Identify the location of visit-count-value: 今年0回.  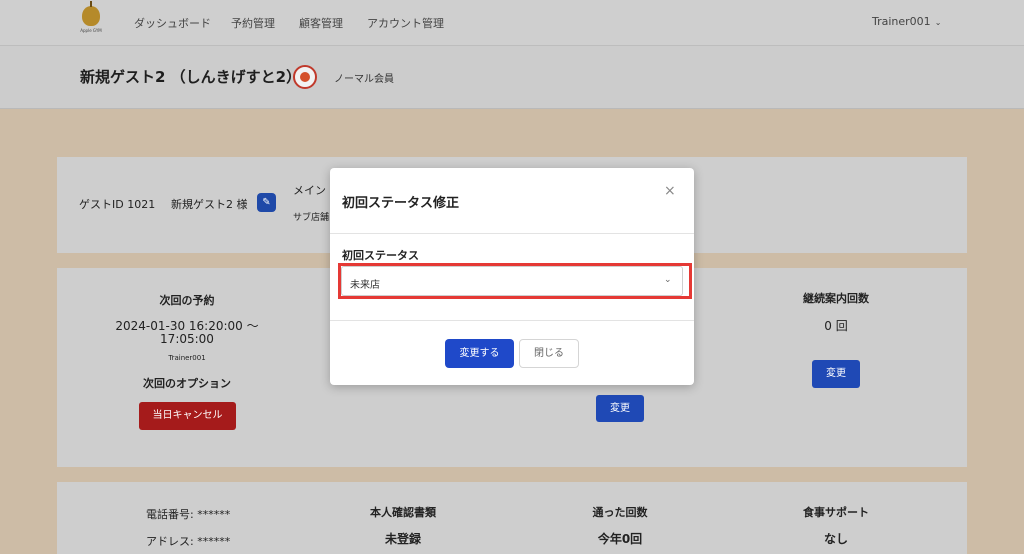
(620, 539).